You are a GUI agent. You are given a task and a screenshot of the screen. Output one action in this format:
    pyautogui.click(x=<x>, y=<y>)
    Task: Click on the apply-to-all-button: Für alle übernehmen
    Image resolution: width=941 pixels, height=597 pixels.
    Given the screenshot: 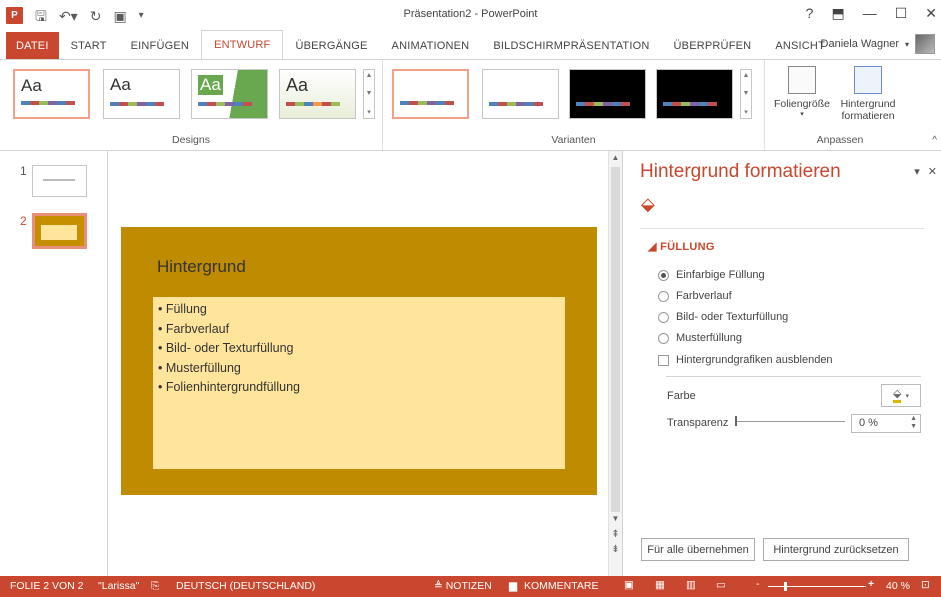 What is the action you would take?
    pyautogui.click(x=698, y=549)
    